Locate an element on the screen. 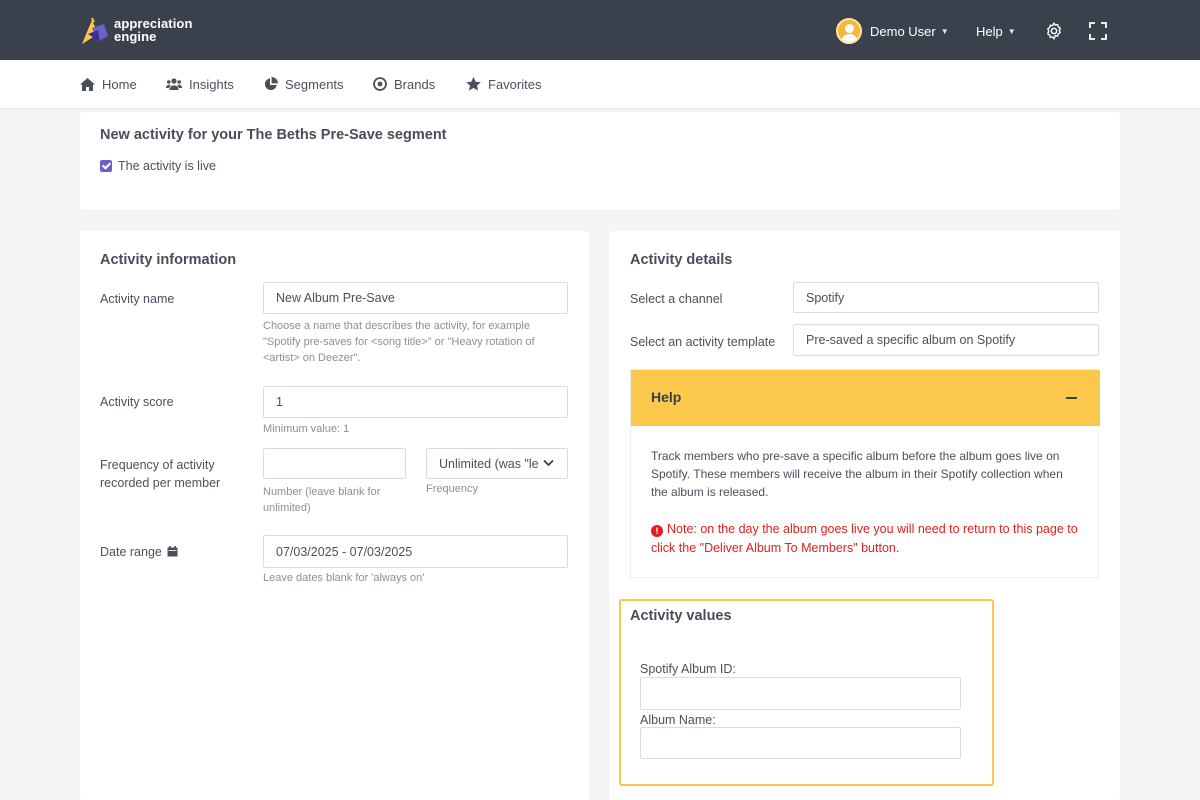 The width and height of the screenshot is (1200, 800). nav-item-brands: Brands is located at coordinates (404, 84).